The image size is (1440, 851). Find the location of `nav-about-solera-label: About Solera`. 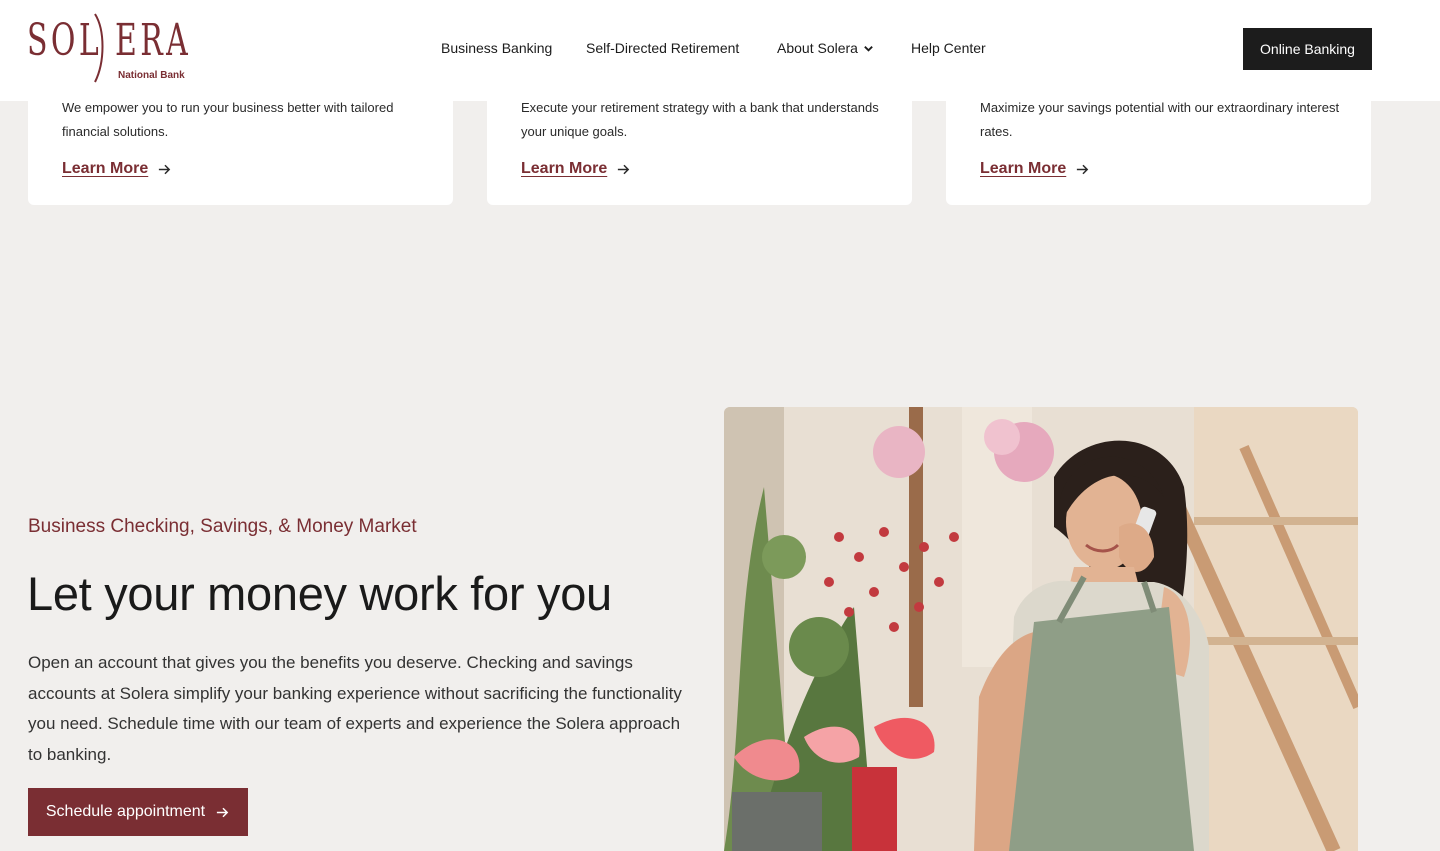

nav-about-solera-label: About Solera is located at coordinates (817, 48).